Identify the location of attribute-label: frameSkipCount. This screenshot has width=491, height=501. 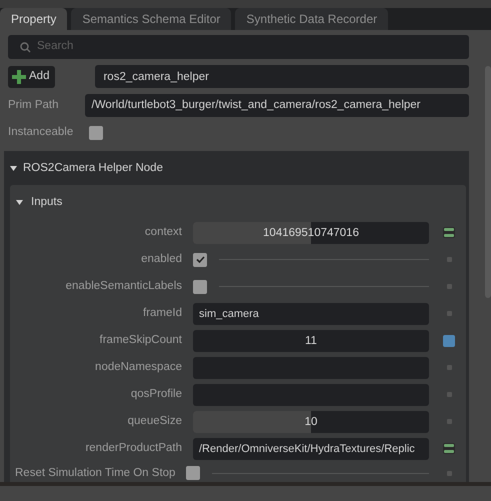
(140, 340).